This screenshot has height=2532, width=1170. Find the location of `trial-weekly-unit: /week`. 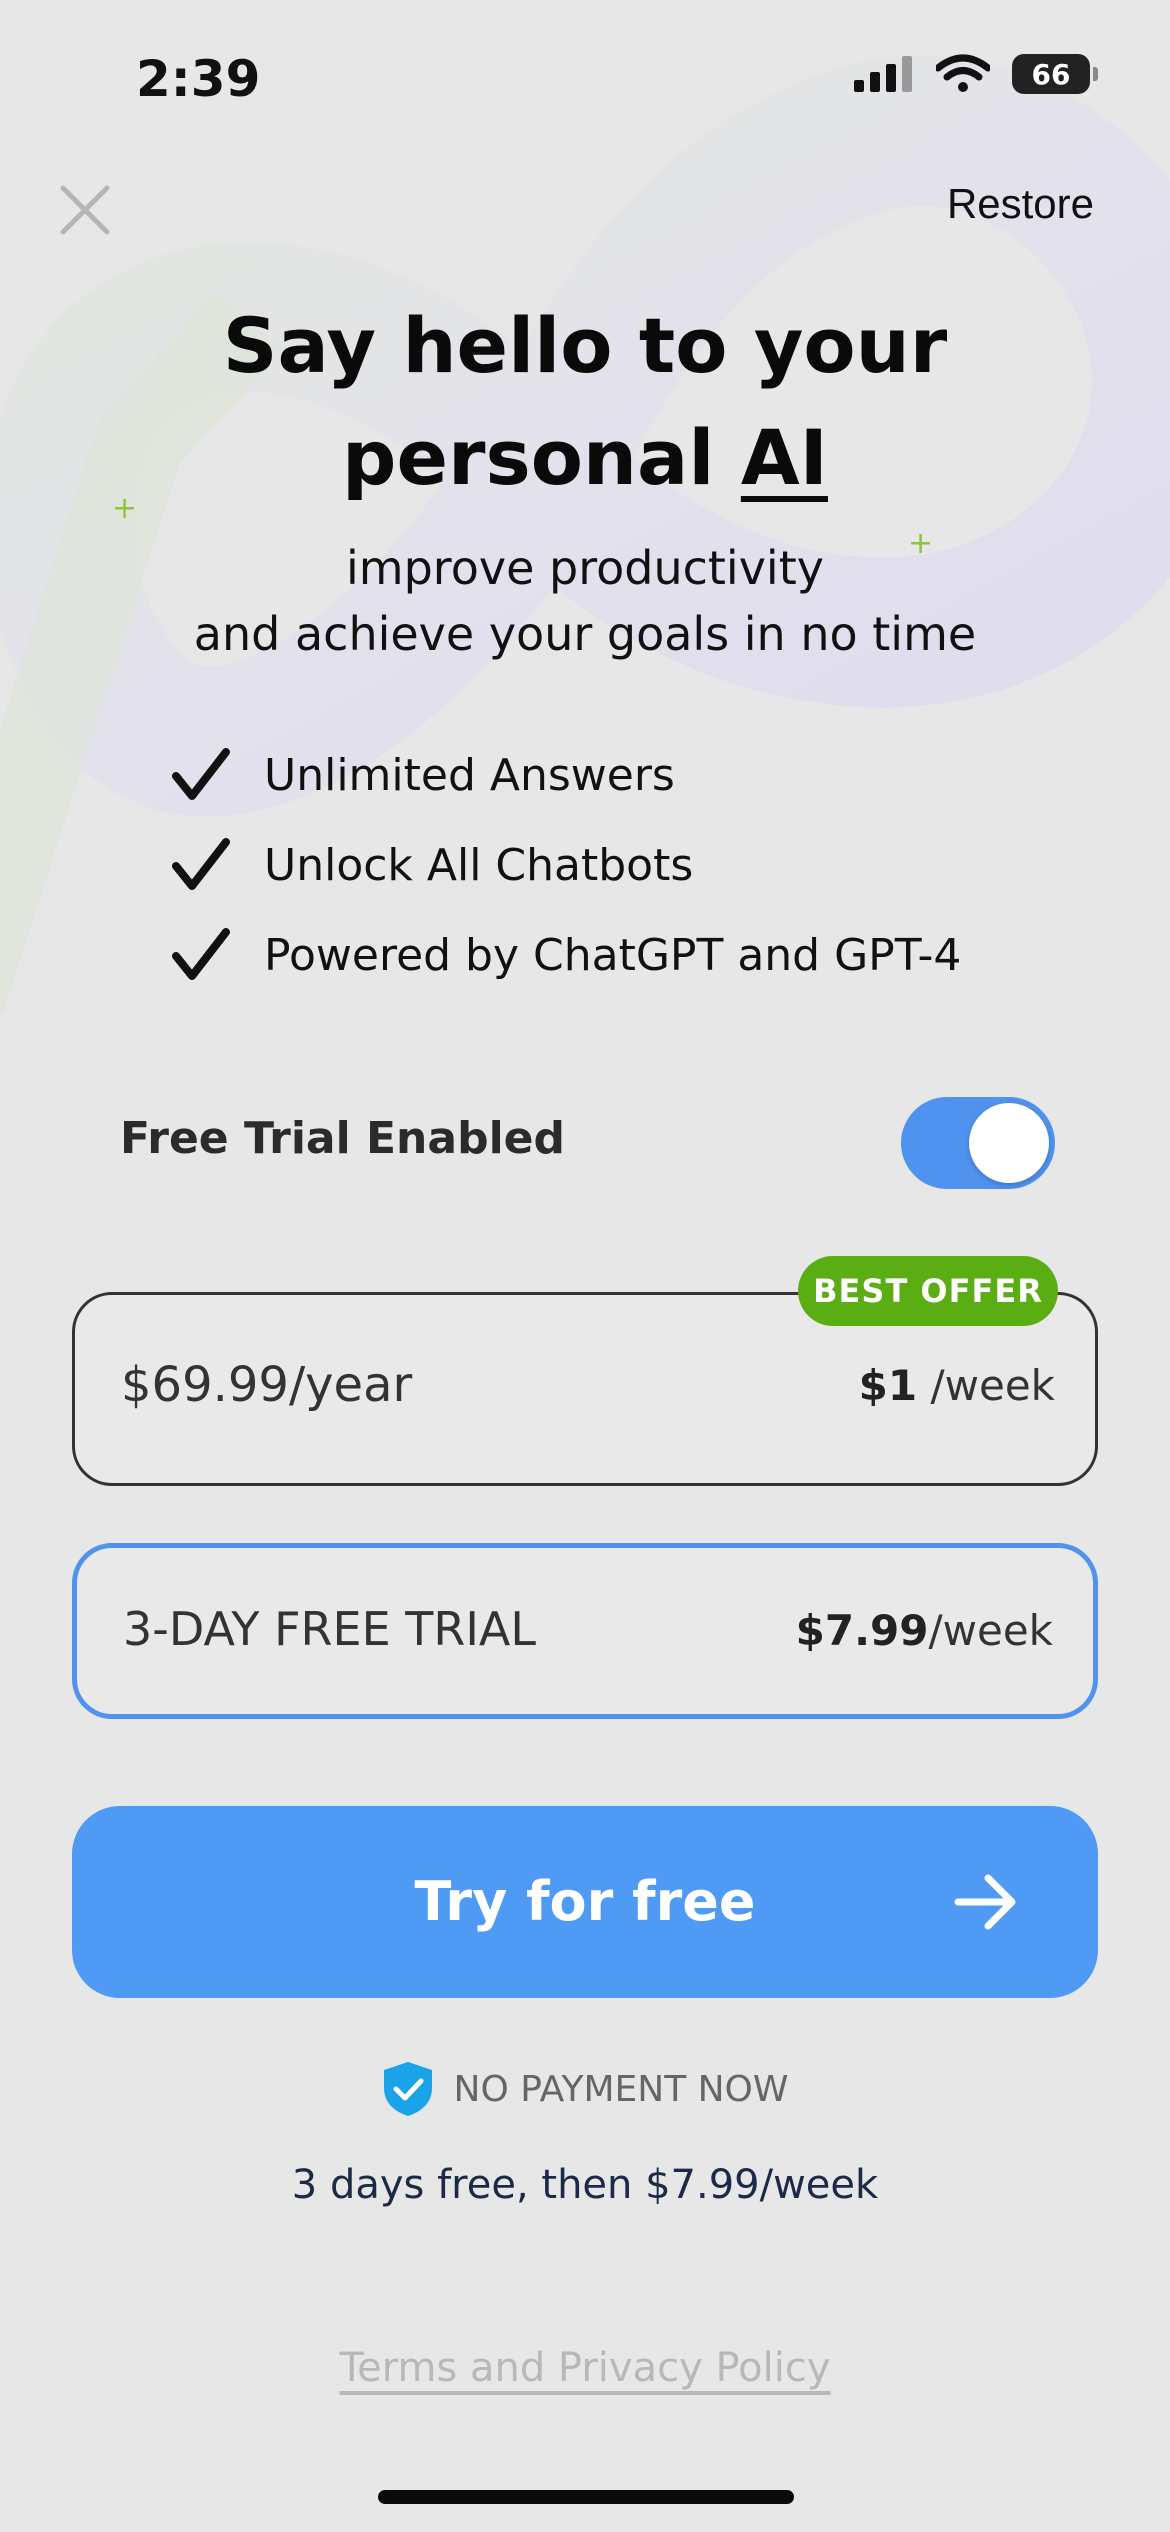

trial-weekly-unit: /week is located at coordinates (990, 1630).